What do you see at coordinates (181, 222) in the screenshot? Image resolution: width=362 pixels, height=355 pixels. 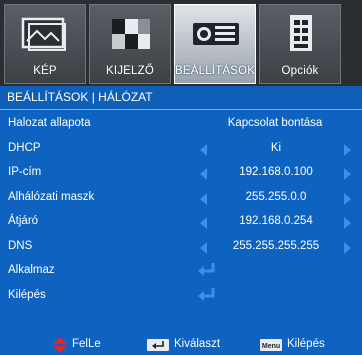 I see `row-gateway: Átjáró 192.168.0.254` at bounding box center [181, 222].